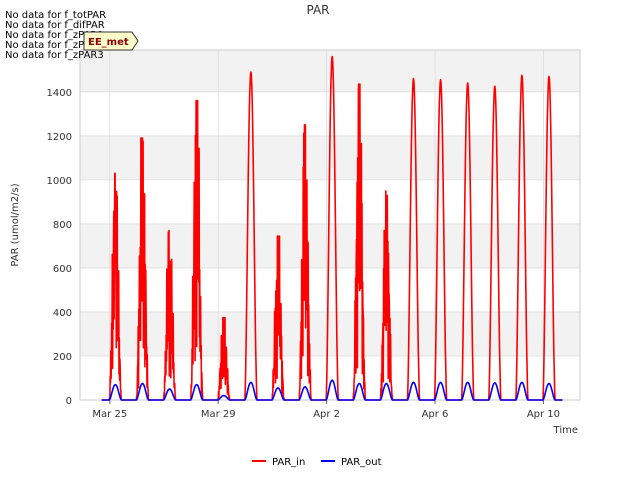  Describe the element at coordinates (288, 462) in the screenshot. I see `legend-label-par-in: PAR_in` at that location.